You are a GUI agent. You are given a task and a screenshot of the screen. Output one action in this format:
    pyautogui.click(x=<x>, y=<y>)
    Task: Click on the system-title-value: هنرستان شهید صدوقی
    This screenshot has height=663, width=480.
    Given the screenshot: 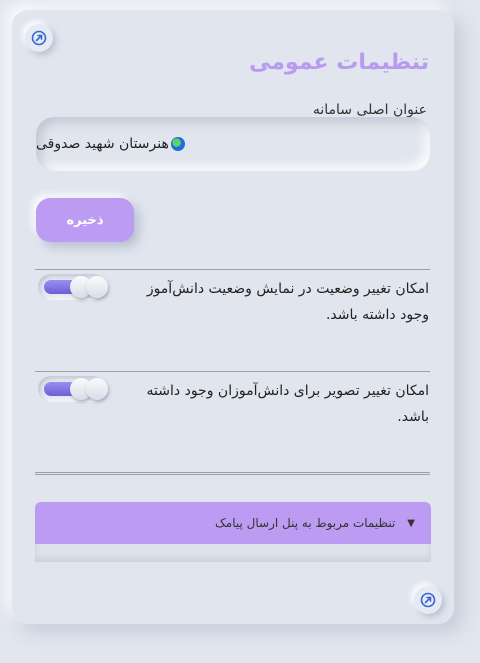 What is the action you would take?
    pyautogui.click(x=102, y=144)
    